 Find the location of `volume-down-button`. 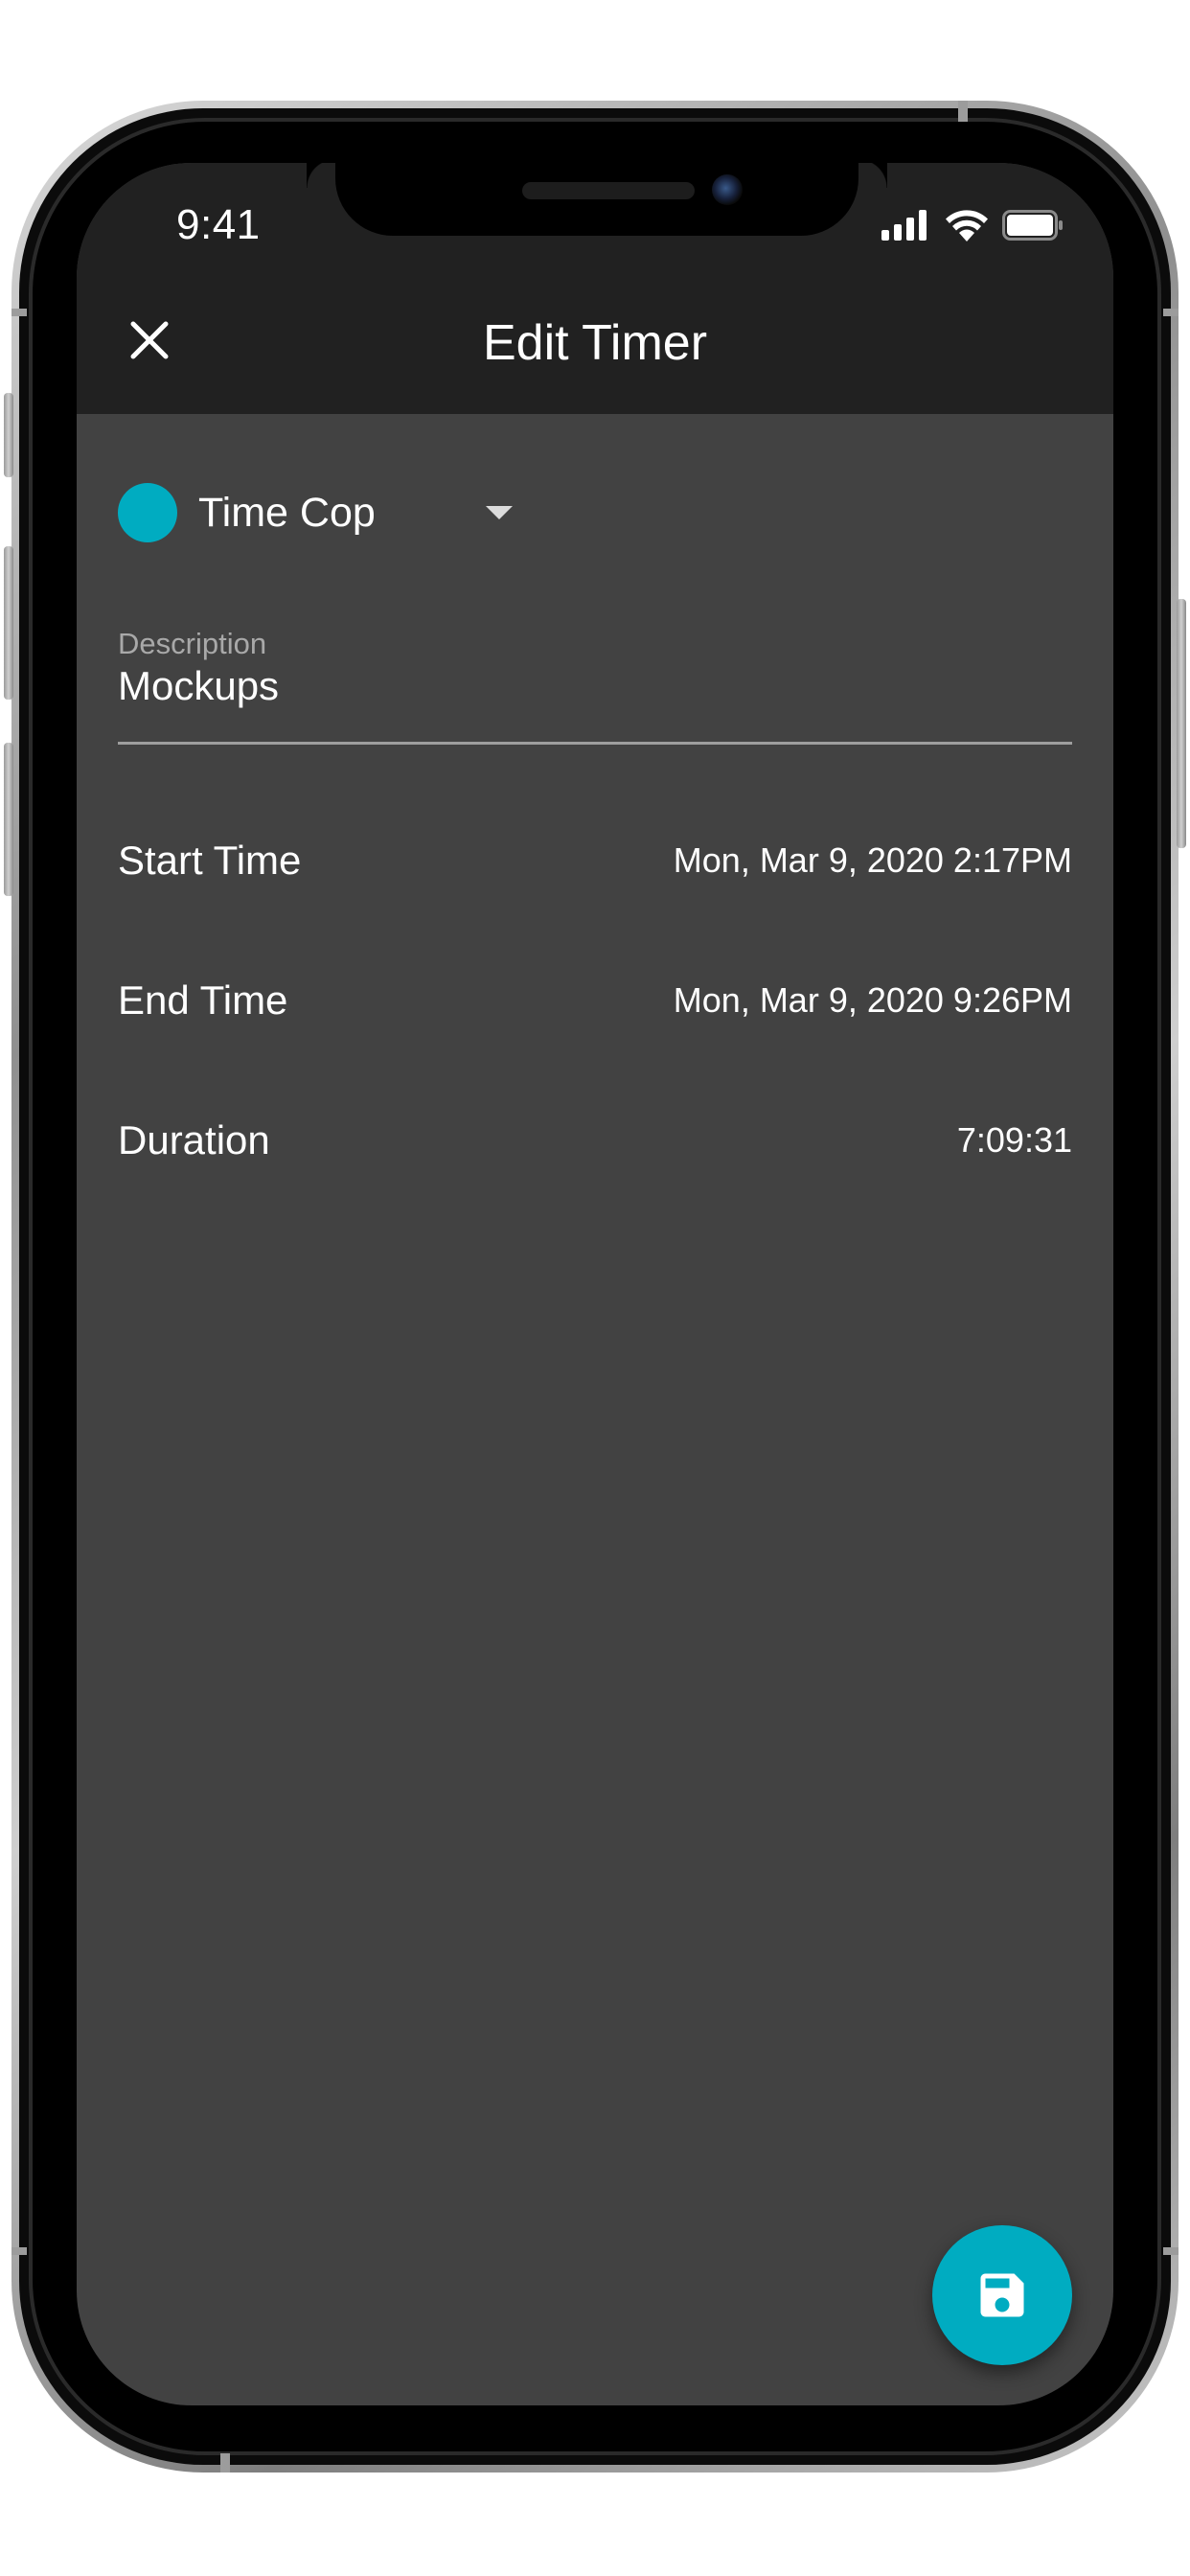

volume-down-button is located at coordinates (8, 819).